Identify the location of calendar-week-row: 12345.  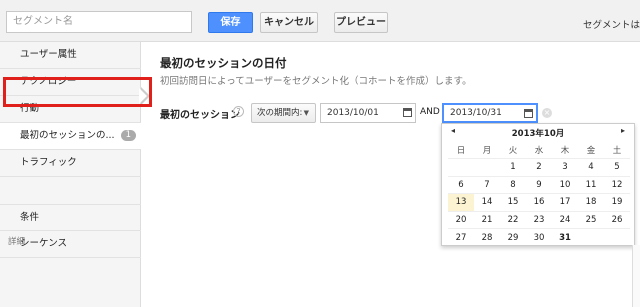
(539, 167).